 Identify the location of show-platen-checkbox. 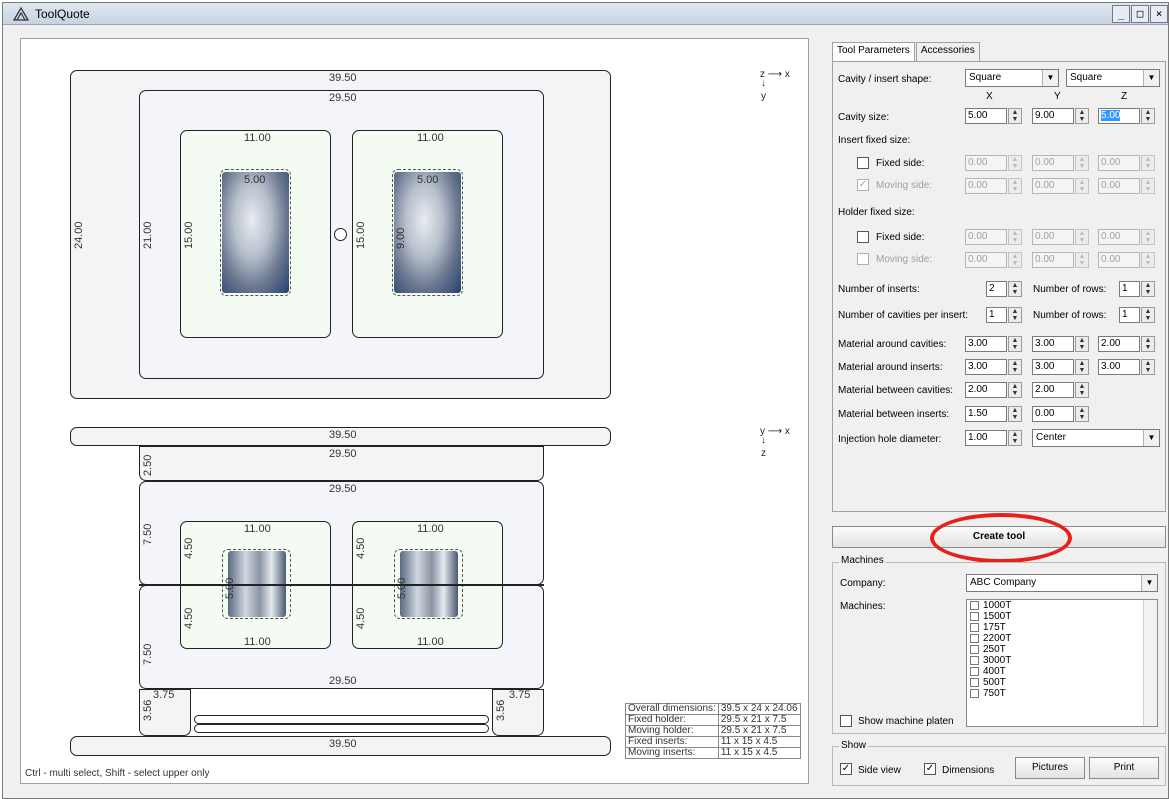
(846, 721).